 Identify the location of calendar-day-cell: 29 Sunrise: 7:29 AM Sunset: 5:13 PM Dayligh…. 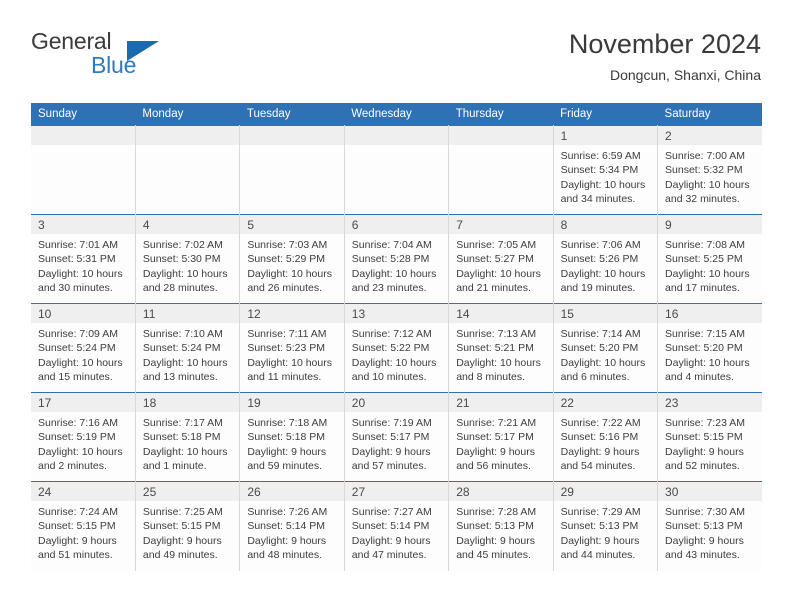
(606, 526).